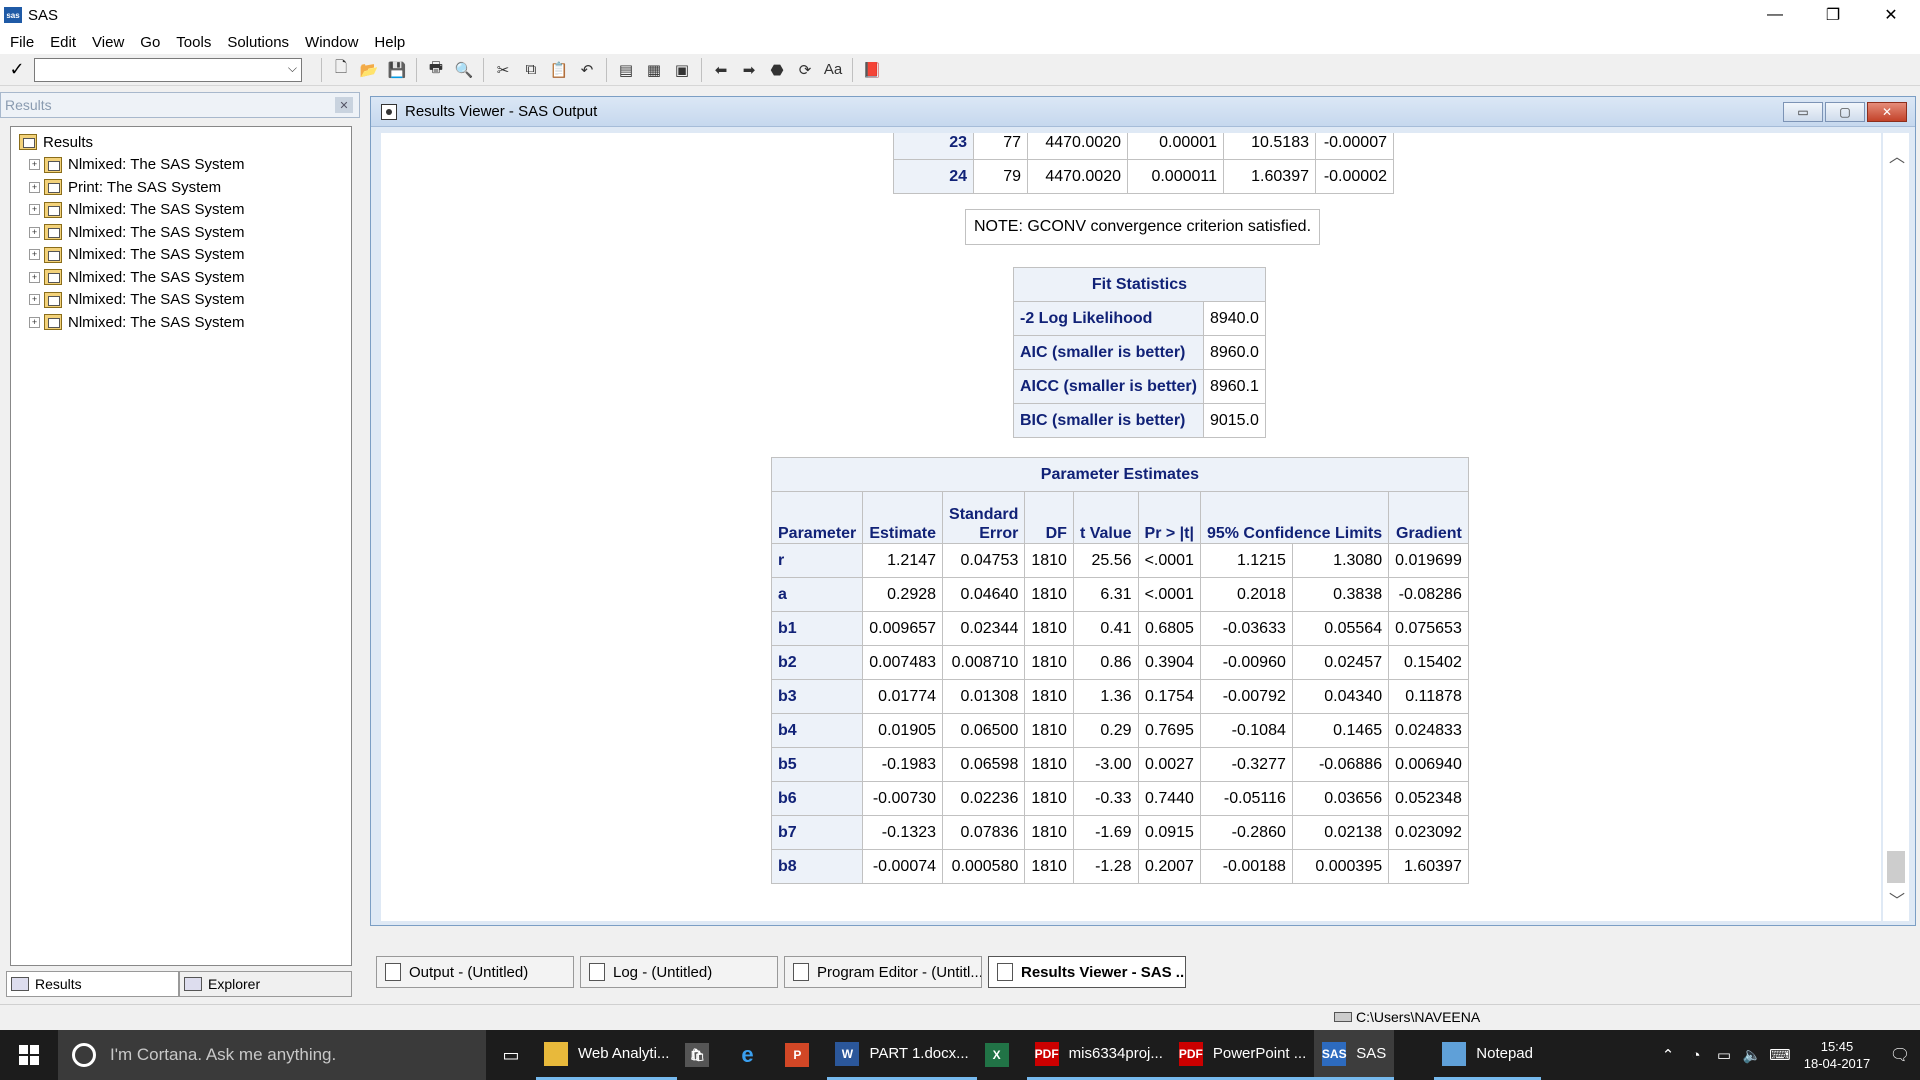 Image resolution: width=1920 pixels, height=1080 pixels. I want to click on menu-edit: Edit, so click(65, 42).